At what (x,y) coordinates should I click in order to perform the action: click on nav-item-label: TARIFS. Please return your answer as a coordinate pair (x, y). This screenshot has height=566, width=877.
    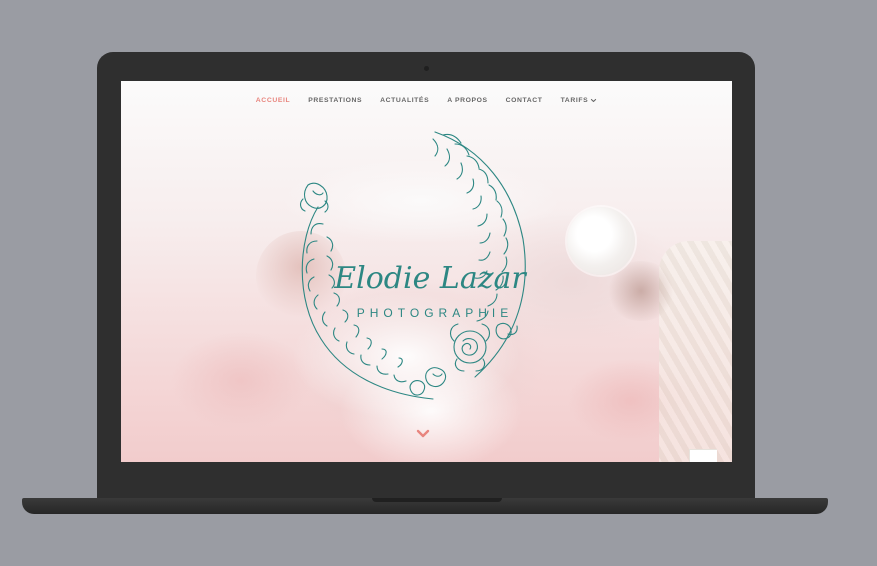
    Looking at the image, I should click on (574, 100).